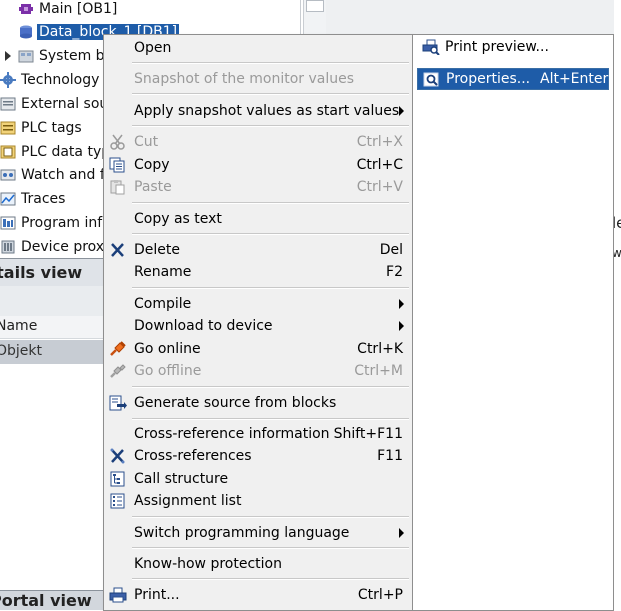 This screenshot has width=621, height=611. Describe the element at coordinates (203, 326) in the screenshot. I see `menu-item-label: Download to device` at that location.